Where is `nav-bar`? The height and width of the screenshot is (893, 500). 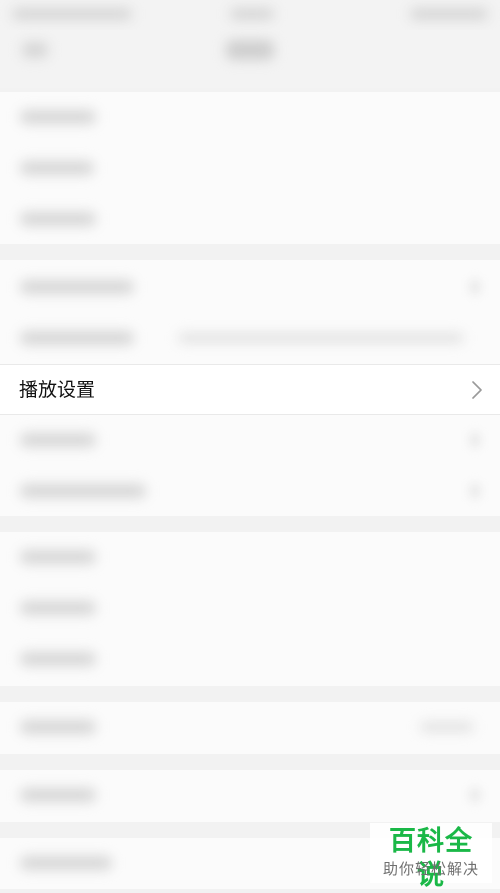
nav-bar is located at coordinates (250, 59).